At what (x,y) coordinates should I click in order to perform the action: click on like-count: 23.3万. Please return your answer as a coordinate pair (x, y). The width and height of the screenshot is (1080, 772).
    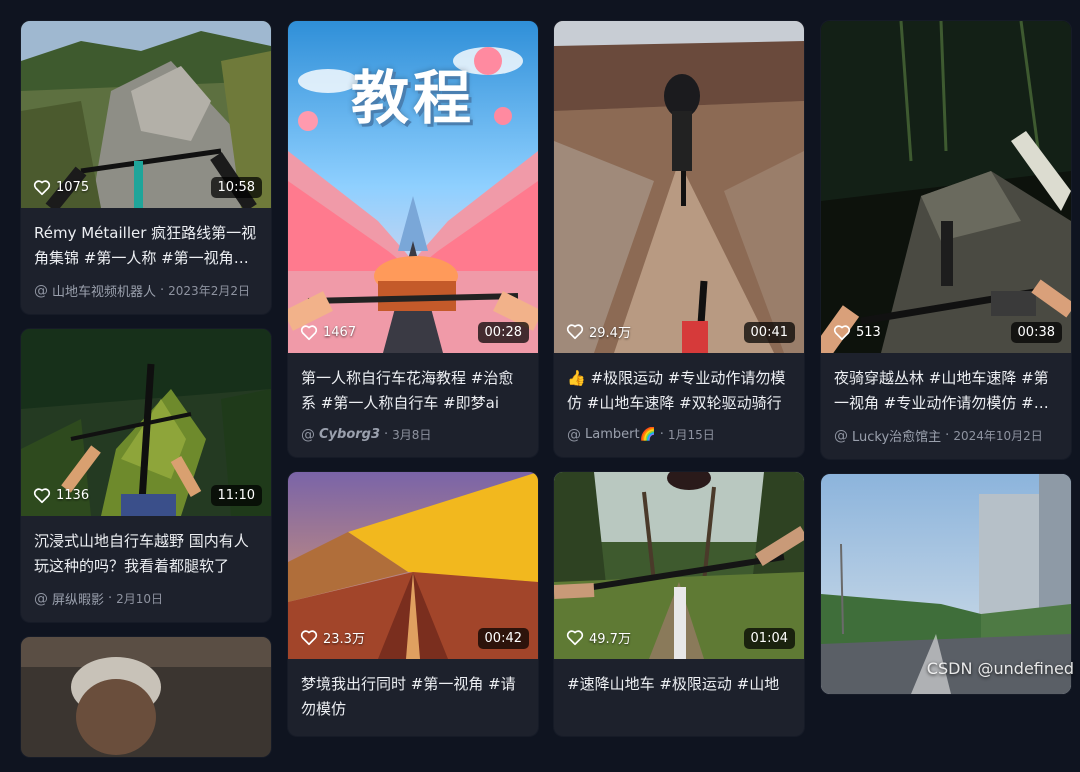
    Looking at the image, I should click on (332, 637).